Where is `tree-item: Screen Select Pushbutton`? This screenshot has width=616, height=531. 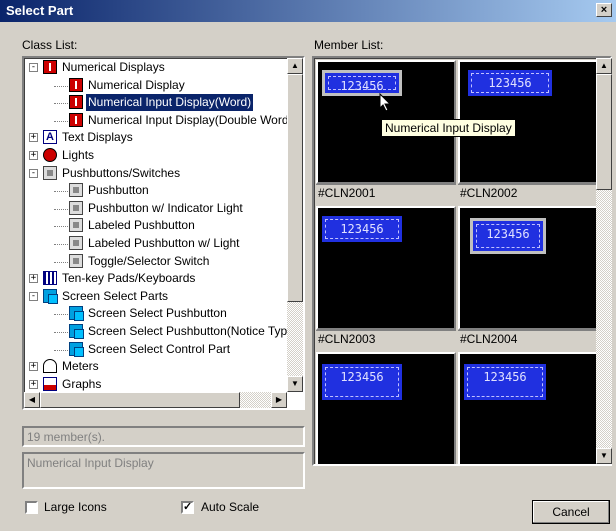 tree-item: Screen Select Pushbutton is located at coordinates (154, 313).